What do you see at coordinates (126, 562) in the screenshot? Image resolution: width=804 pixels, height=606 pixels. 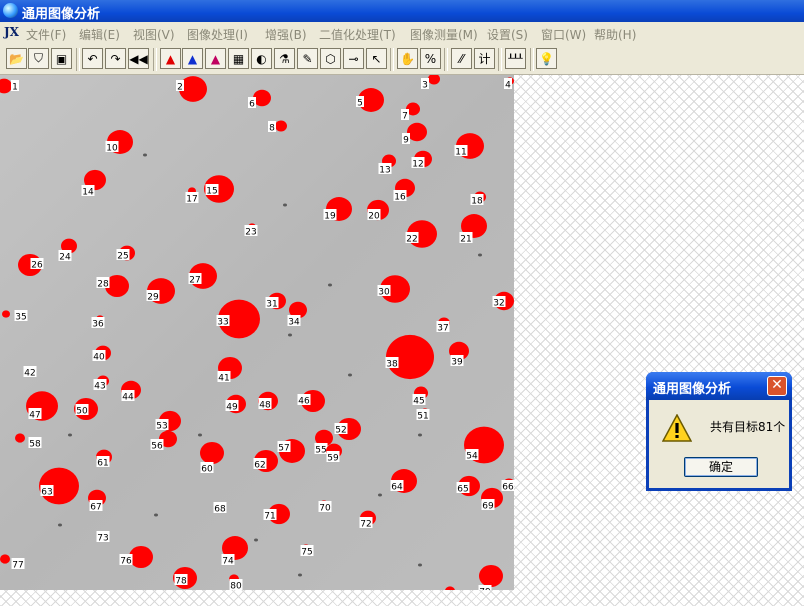 I see `particle-label: 76` at bounding box center [126, 562].